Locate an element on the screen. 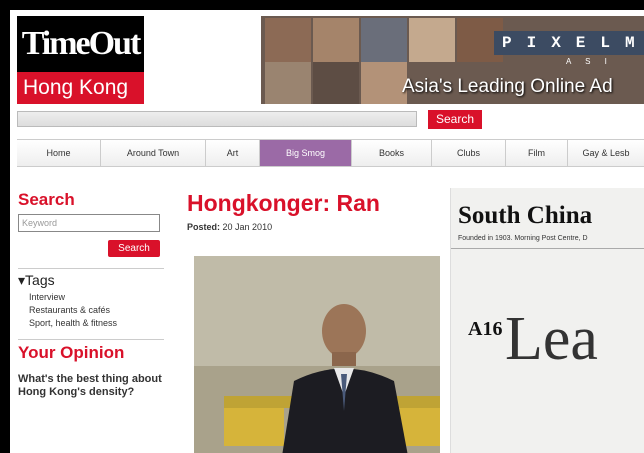 The height and width of the screenshot is (453, 644). banner-ad: PIXELM A S I Asia's Leading Online Ad is located at coordinates (452, 60).